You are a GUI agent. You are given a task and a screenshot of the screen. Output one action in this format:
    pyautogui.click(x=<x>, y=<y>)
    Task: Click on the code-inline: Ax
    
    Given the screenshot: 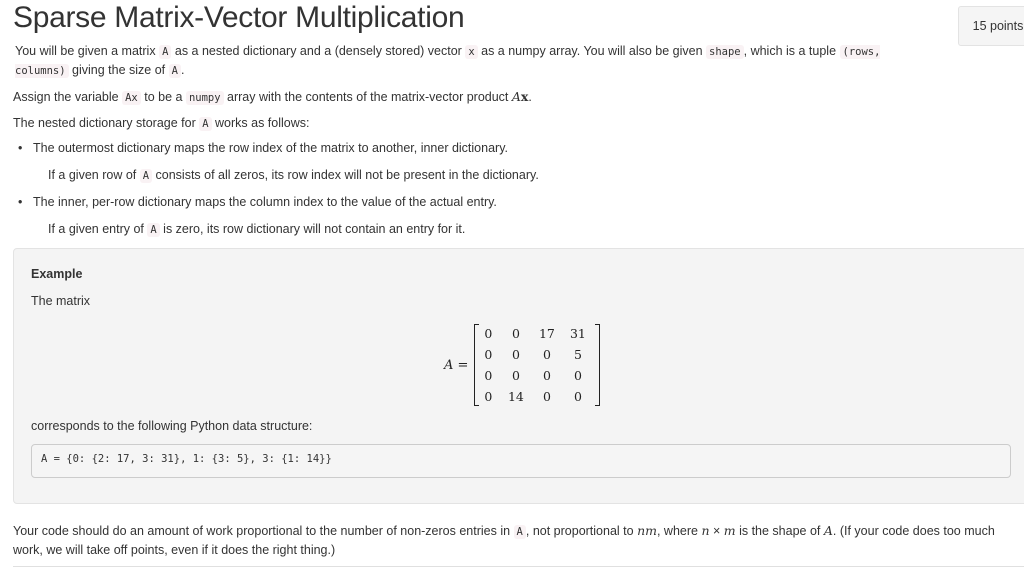 What is the action you would take?
    pyautogui.click(x=131, y=98)
    